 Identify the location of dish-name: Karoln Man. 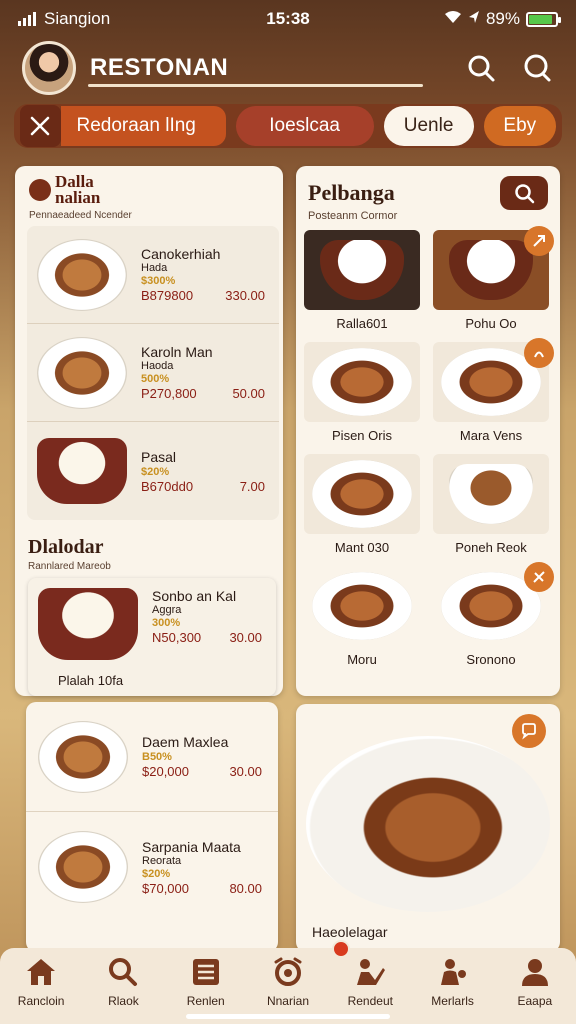
(177, 352).